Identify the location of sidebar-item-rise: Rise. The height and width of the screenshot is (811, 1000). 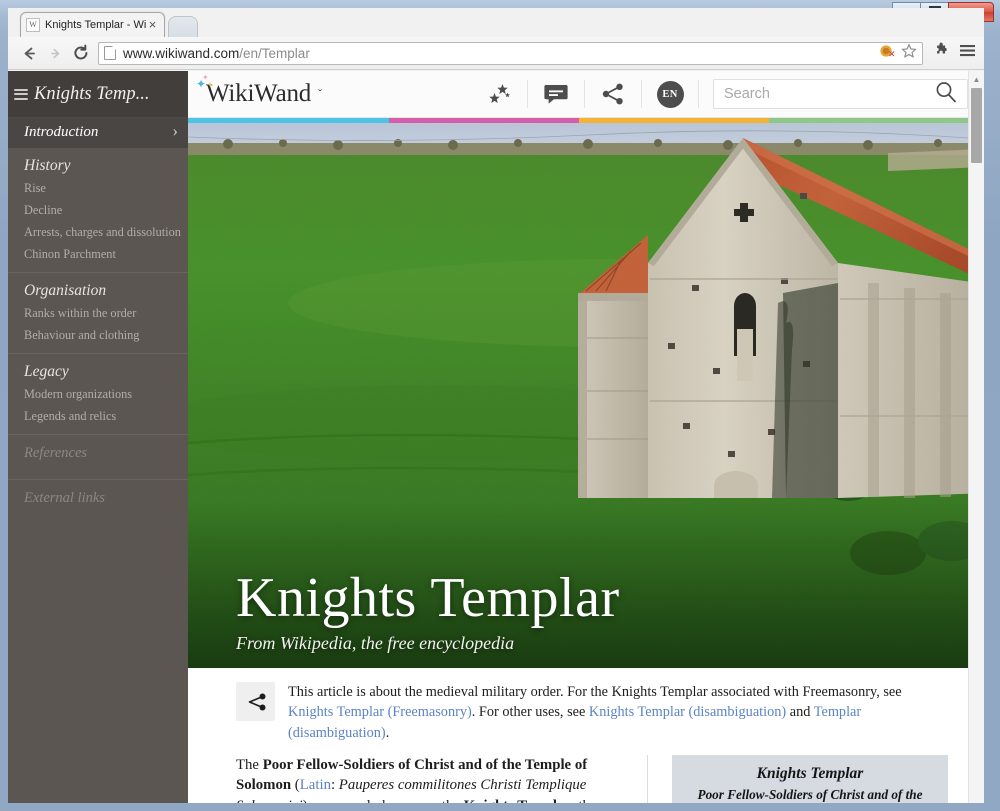
(98, 188).